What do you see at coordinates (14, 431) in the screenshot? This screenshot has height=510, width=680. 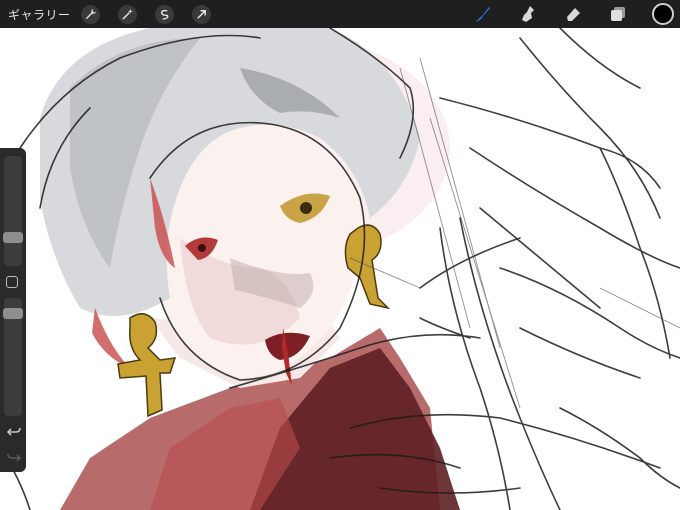 I see `undo-icon` at bounding box center [14, 431].